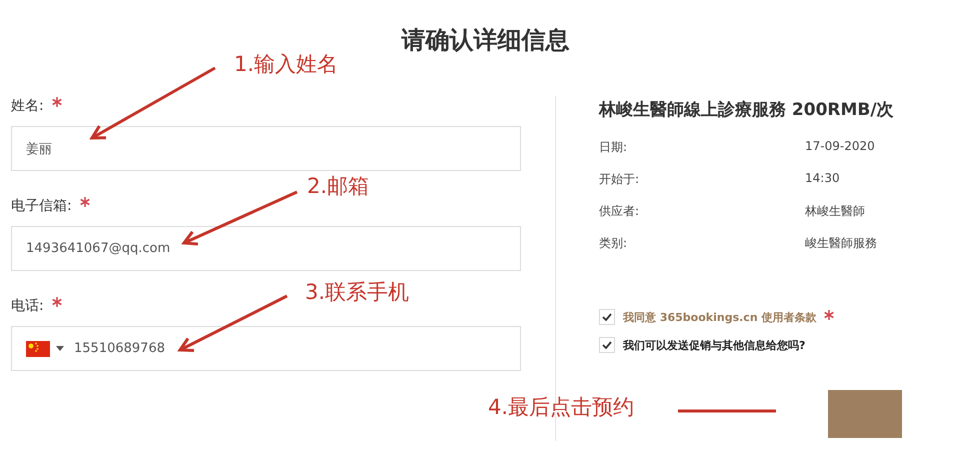  I want to click on field-label: 电子信箱:, so click(41, 206).